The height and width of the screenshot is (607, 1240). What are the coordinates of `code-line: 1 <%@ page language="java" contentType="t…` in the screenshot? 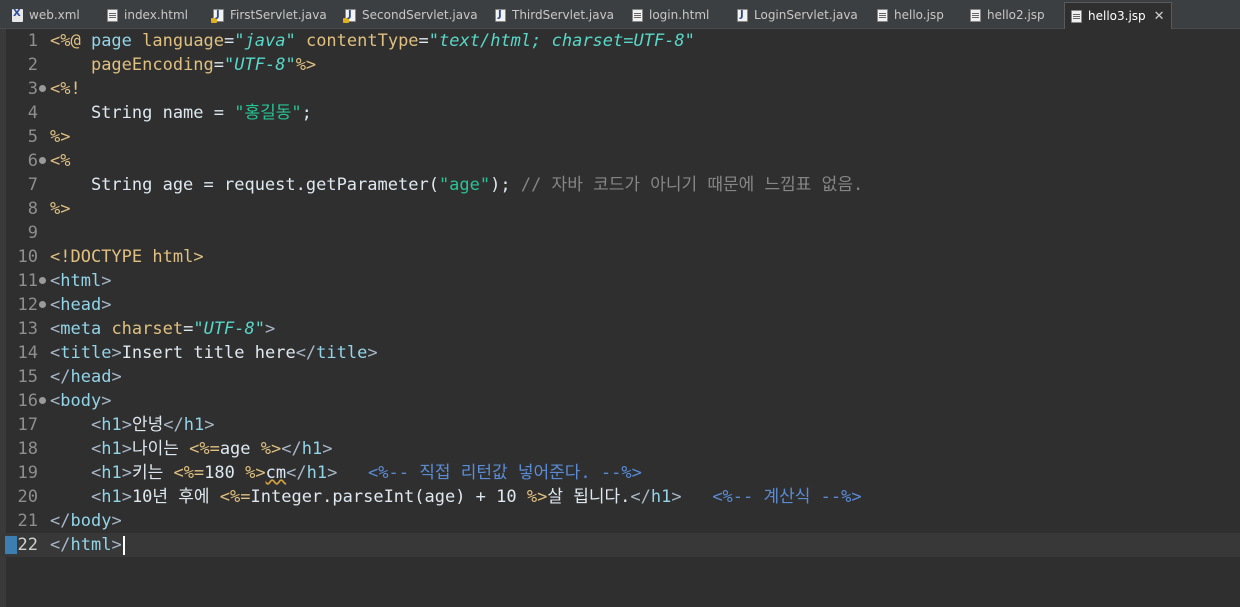 It's located at (620, 41).